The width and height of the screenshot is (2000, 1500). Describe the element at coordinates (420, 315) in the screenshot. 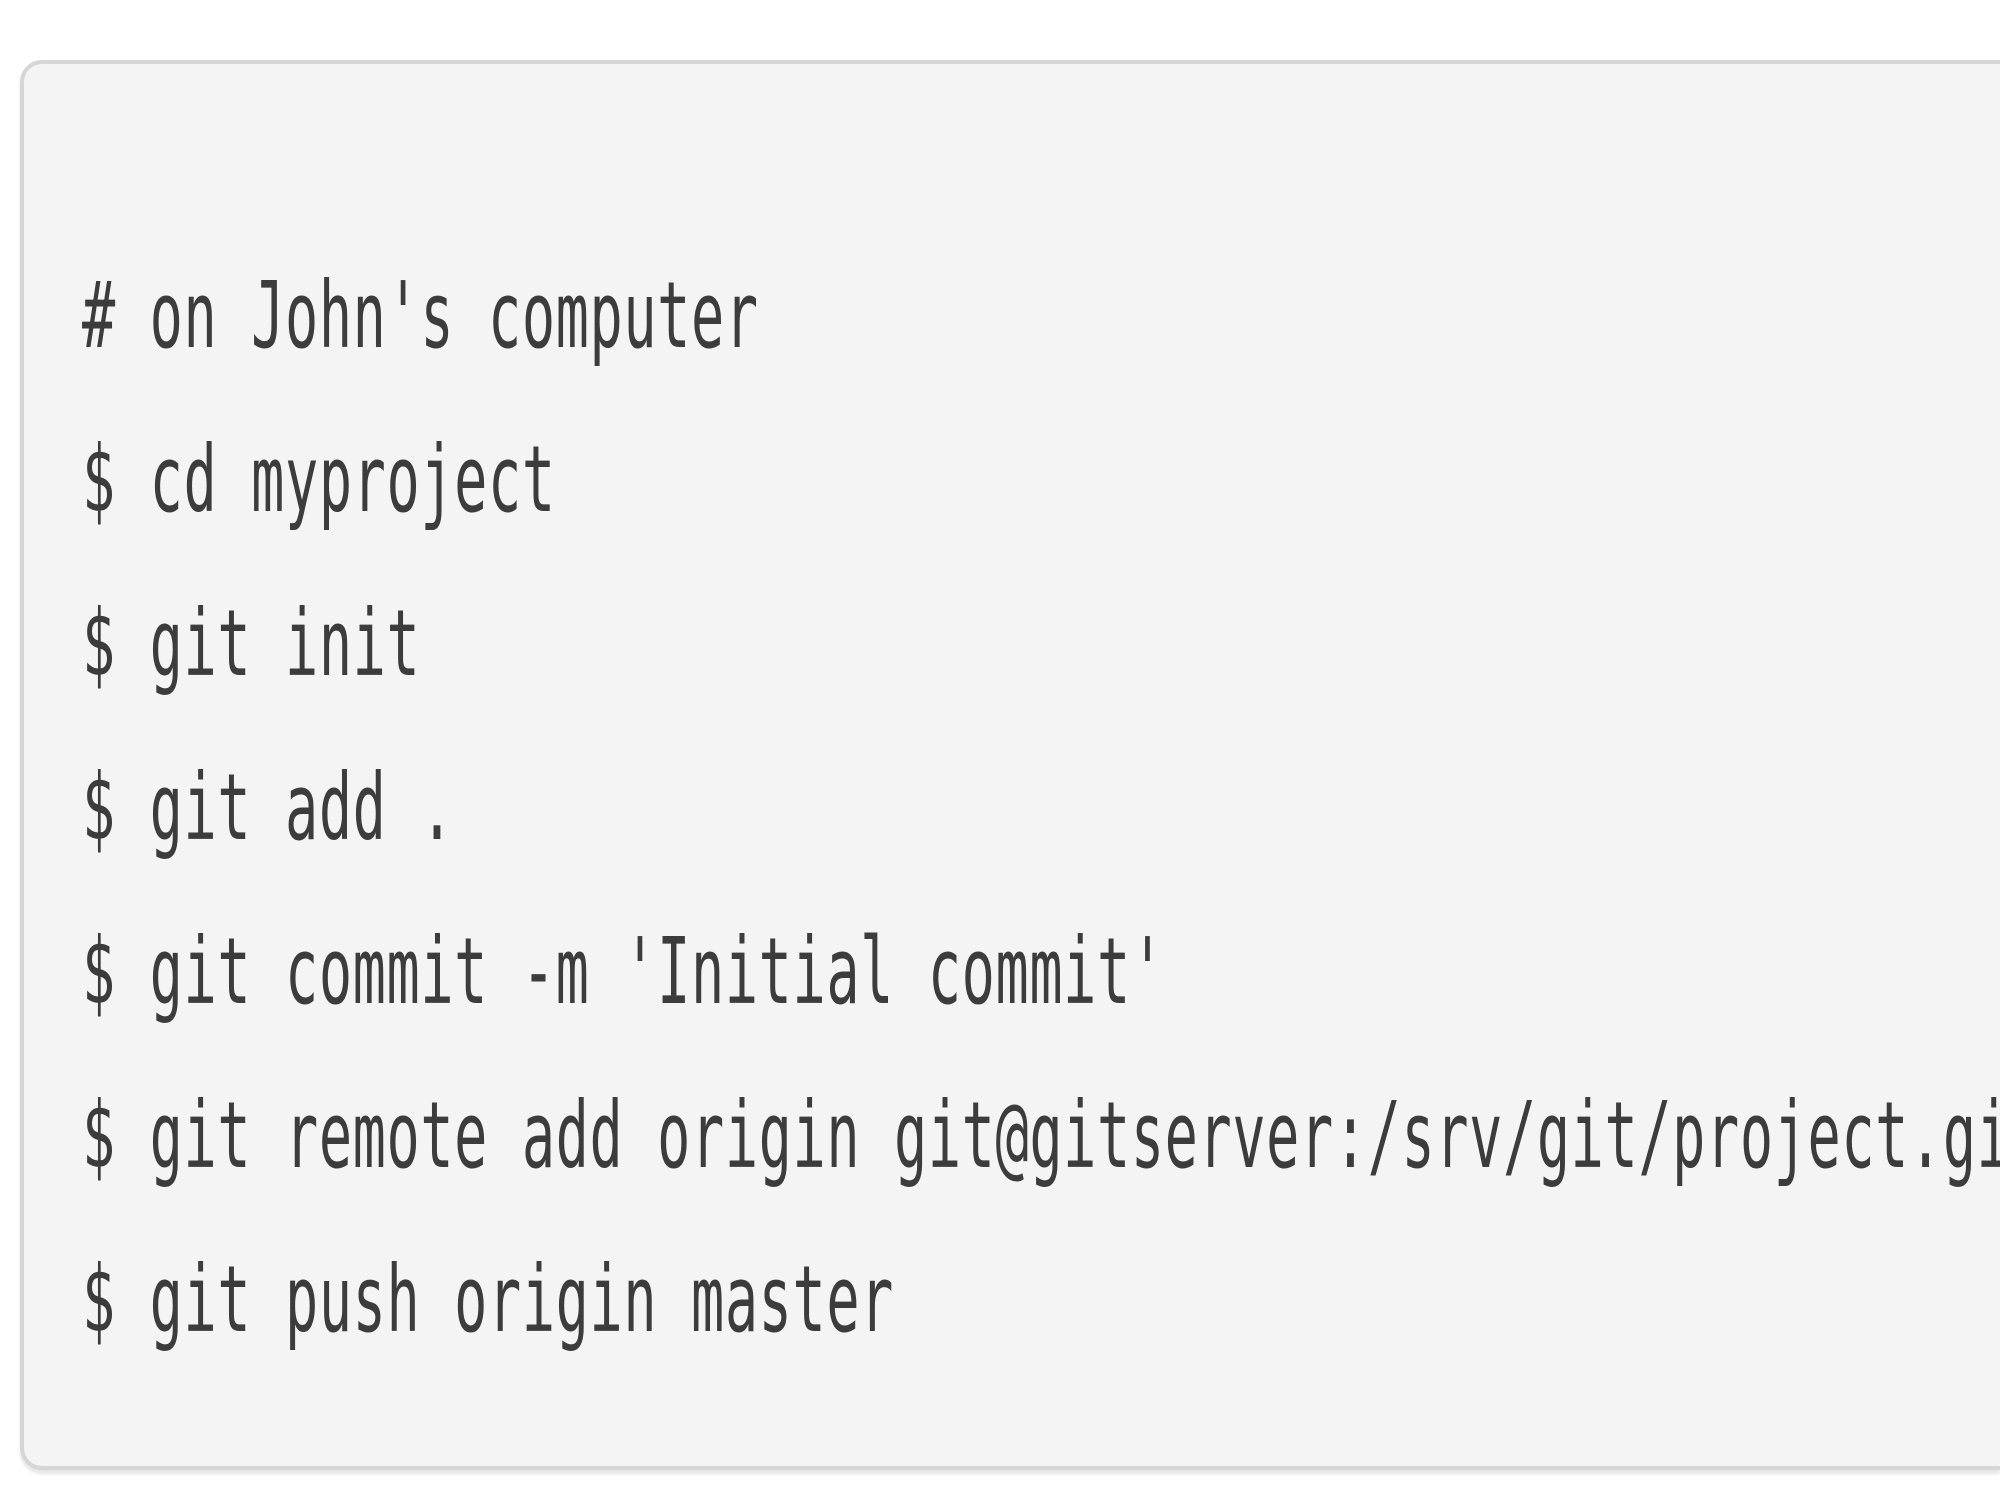

I see `code-comment-line: # on John's computer` at that location.